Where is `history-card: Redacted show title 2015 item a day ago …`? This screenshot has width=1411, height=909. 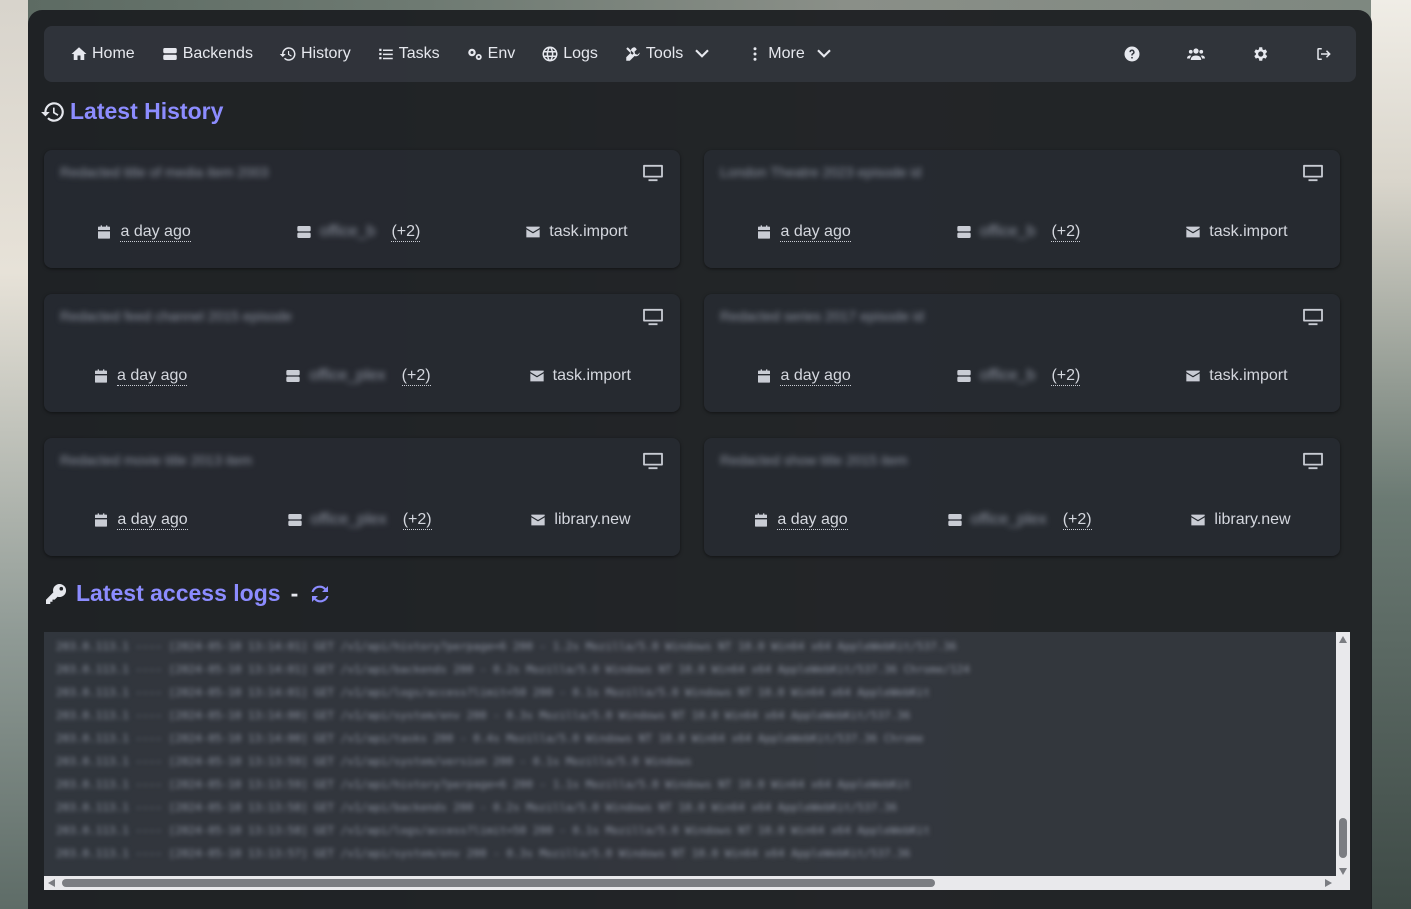
history-card: Redacted show title 2015 item a day ago … is located at coordinates (1022, 497).